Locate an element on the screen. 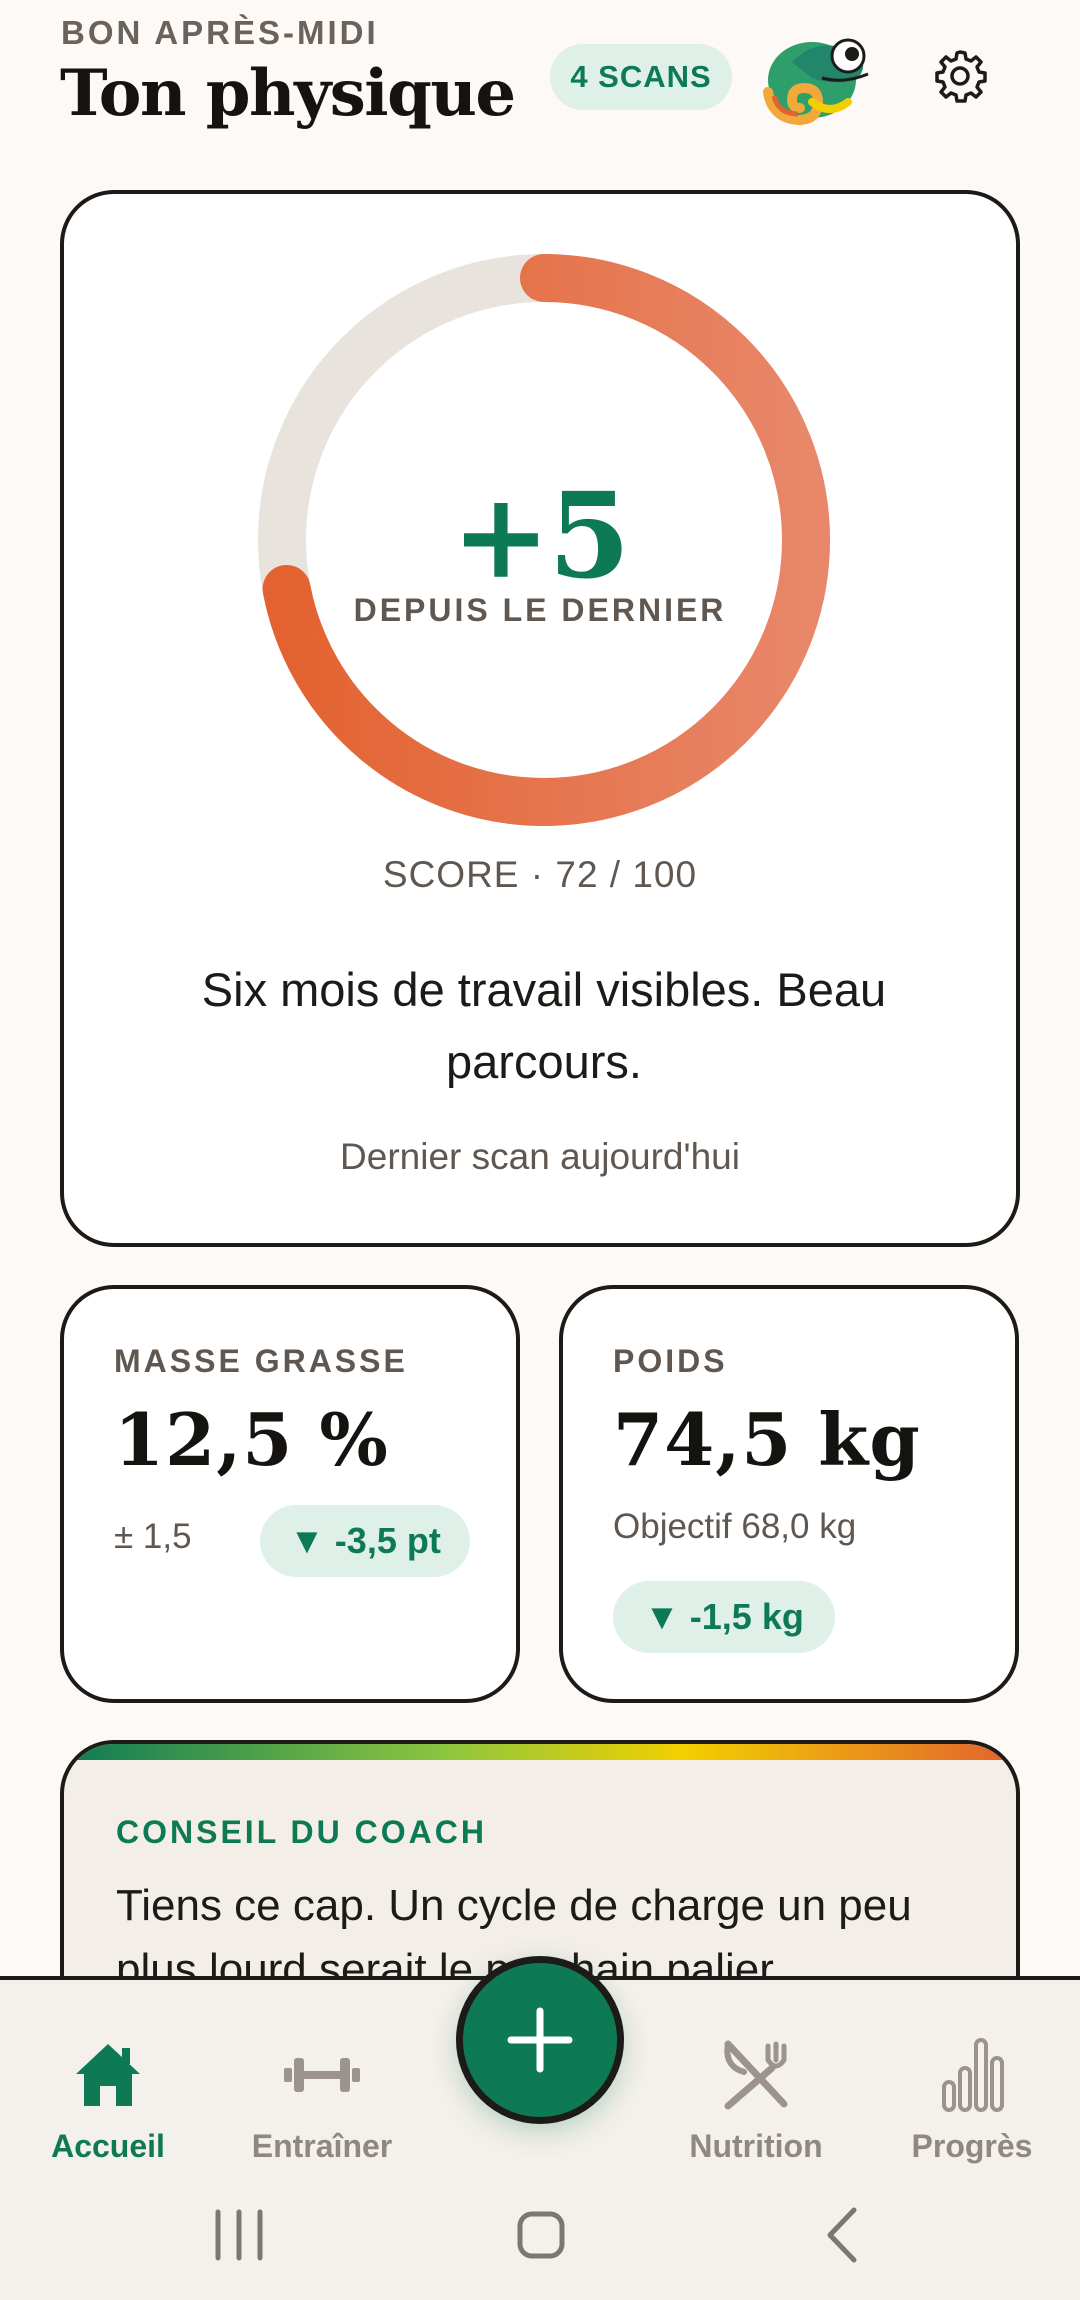  nav-item-entrainer: Entraîner is located at coordinates (322, 2098).